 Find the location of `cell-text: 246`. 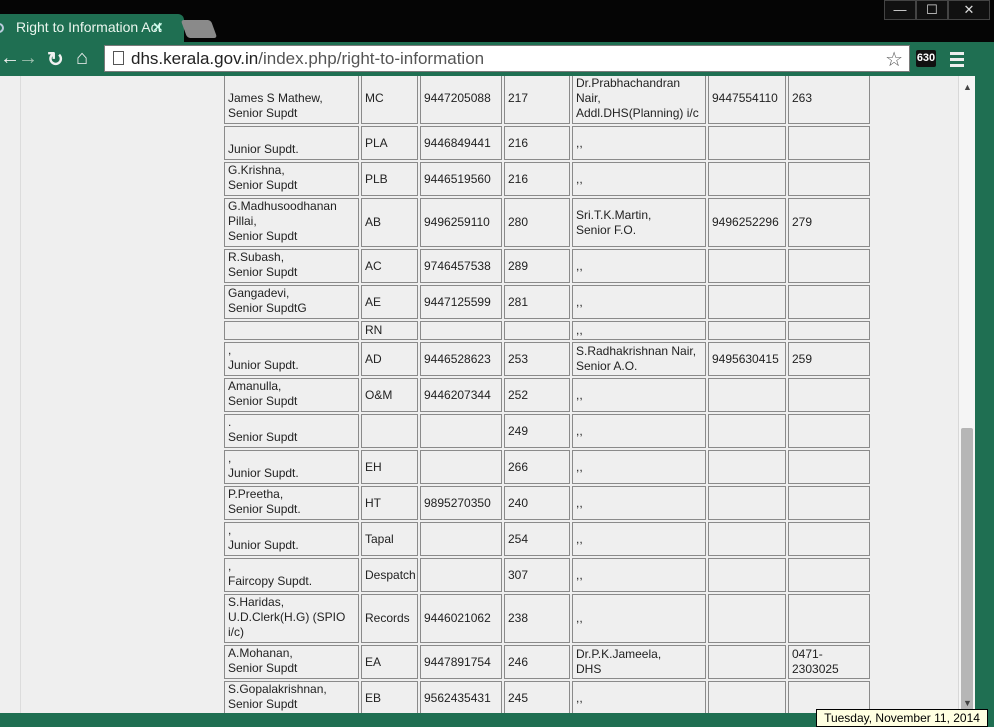

cell-text: 246 is located at coordinates (518, 661).